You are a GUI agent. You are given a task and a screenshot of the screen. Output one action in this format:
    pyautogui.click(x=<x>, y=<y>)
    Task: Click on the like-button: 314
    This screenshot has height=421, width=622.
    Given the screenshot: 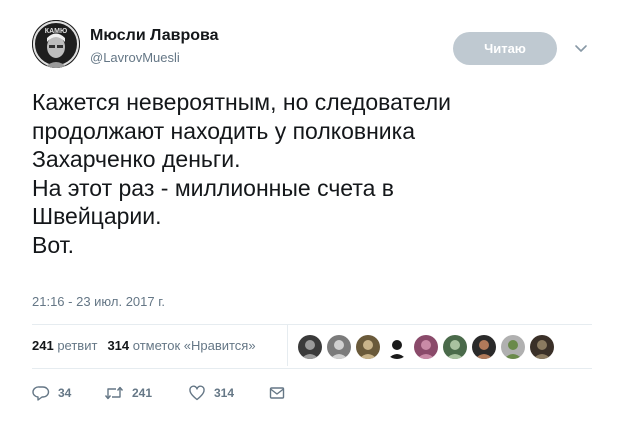 What is the action you would take?
    pyautogui.click(x=228, y=393)
    